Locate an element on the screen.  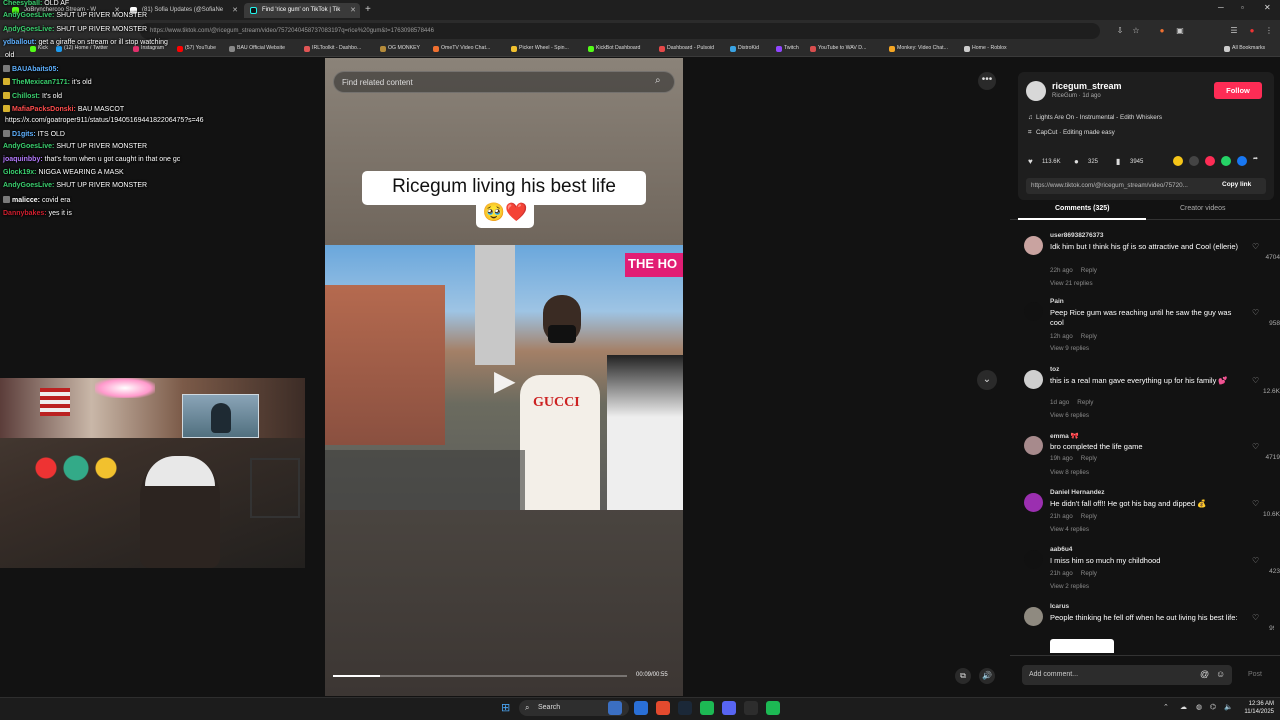
chat-username: joaquinbby: is located at coordinates (23, 159).